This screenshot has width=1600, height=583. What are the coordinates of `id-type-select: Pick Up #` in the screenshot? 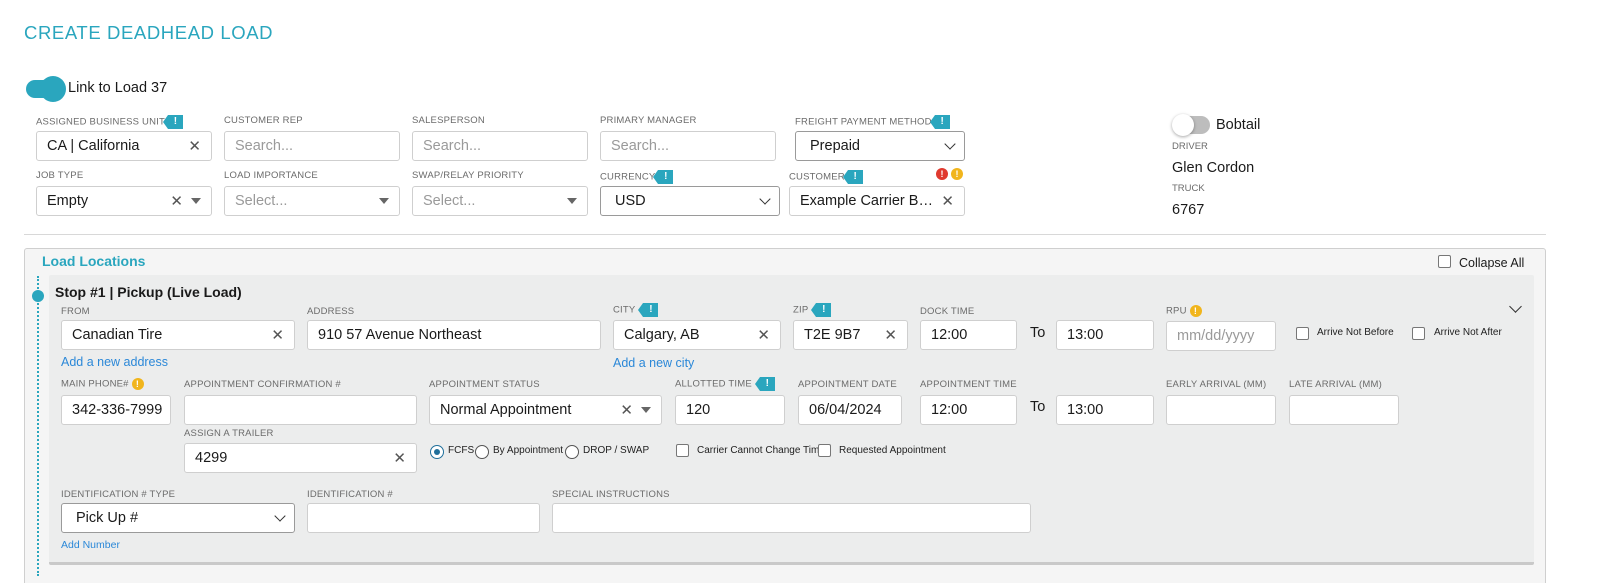 It's located at (178, 518).